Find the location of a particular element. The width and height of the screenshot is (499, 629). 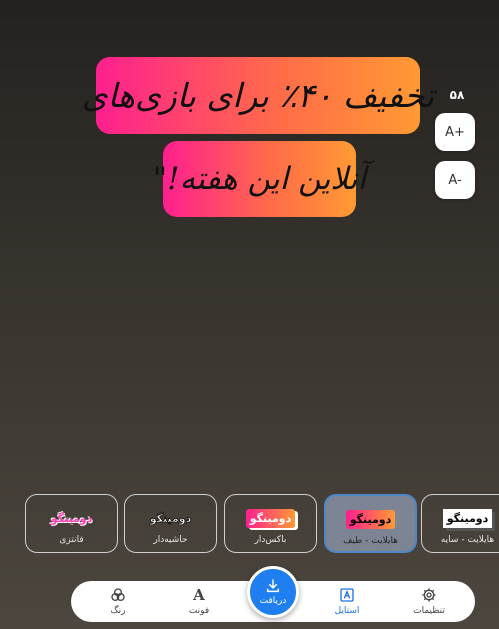

nav-color: رنگ is located at coordinates (118, 601).